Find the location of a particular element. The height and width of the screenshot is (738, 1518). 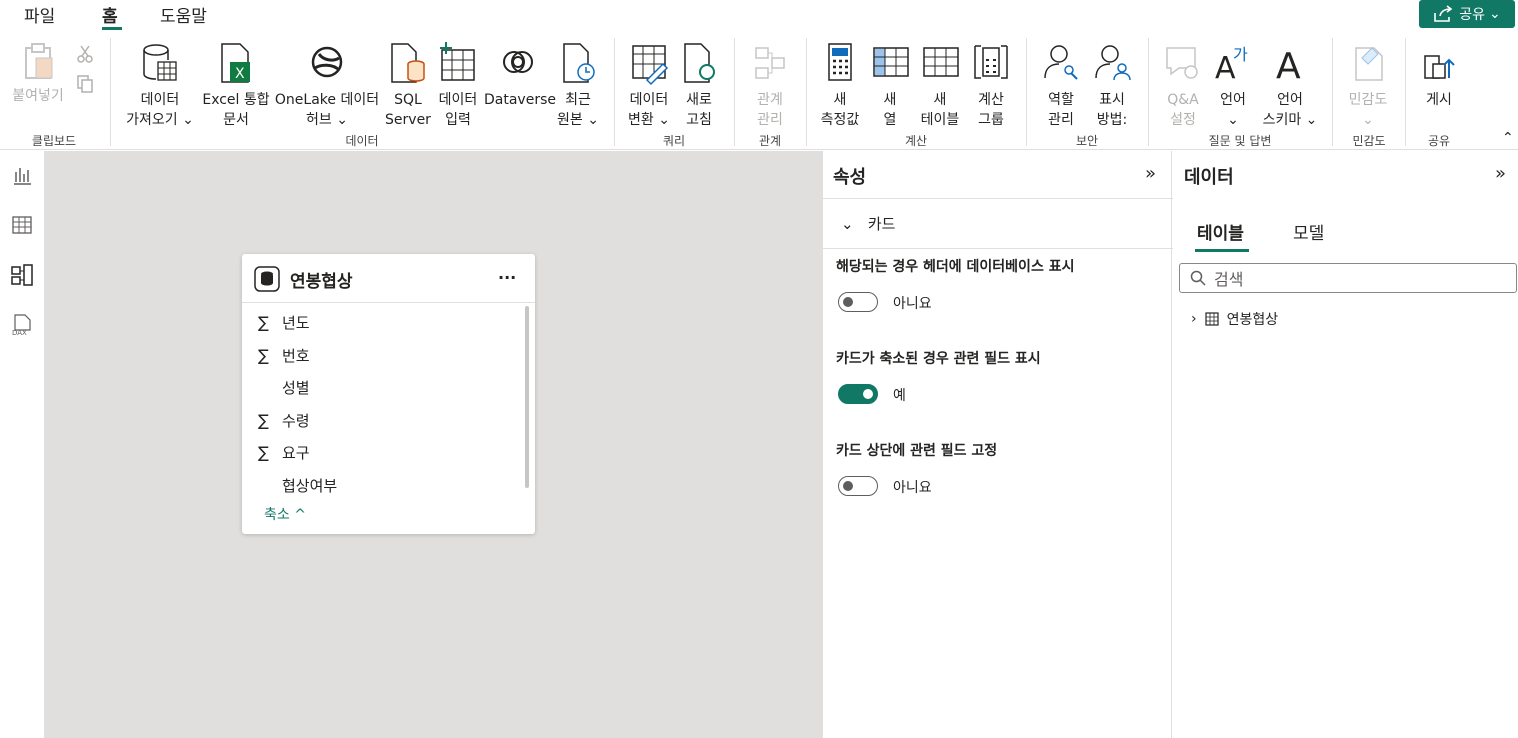

tab-help: 도움말 is located at coordinates (183, 14).